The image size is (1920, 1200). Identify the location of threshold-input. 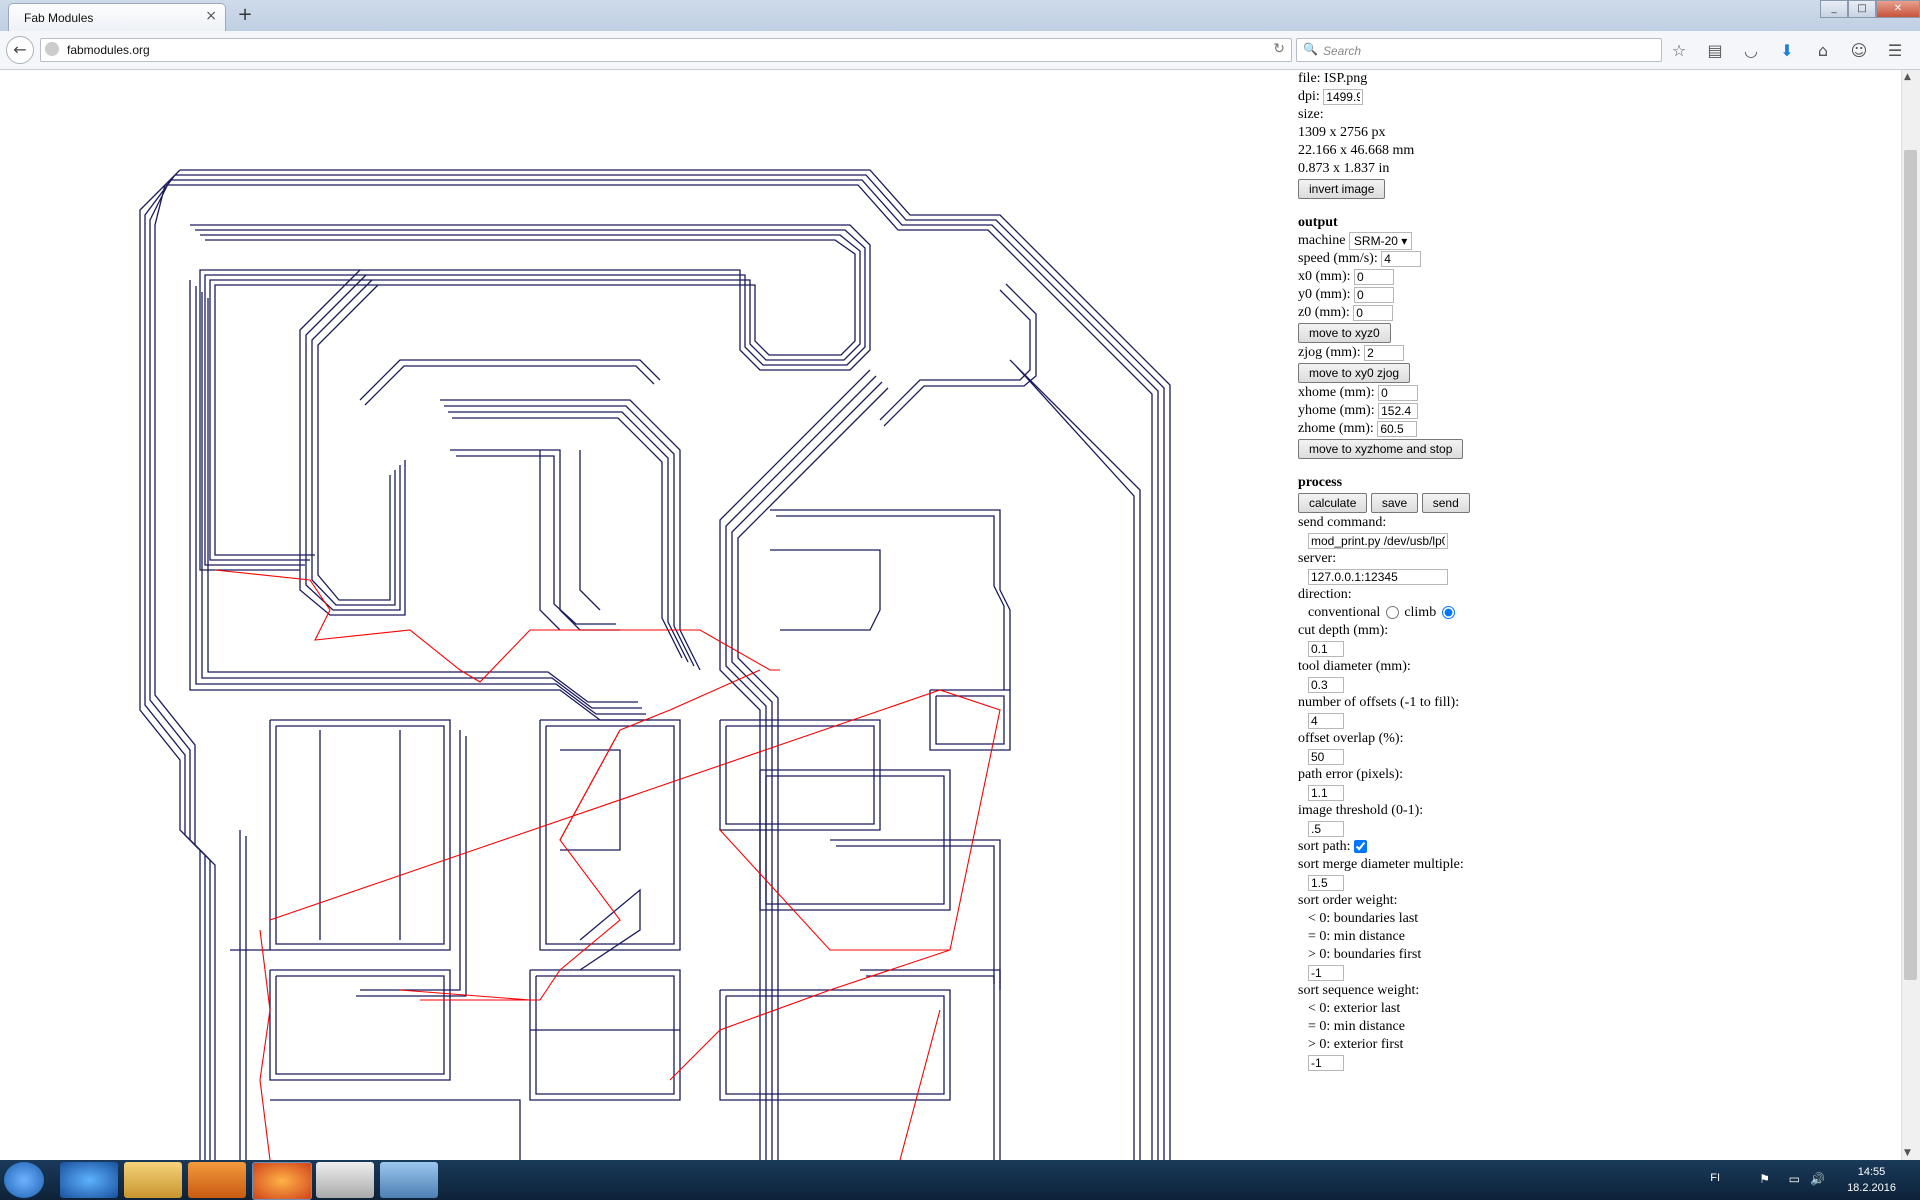
(1326, 828).